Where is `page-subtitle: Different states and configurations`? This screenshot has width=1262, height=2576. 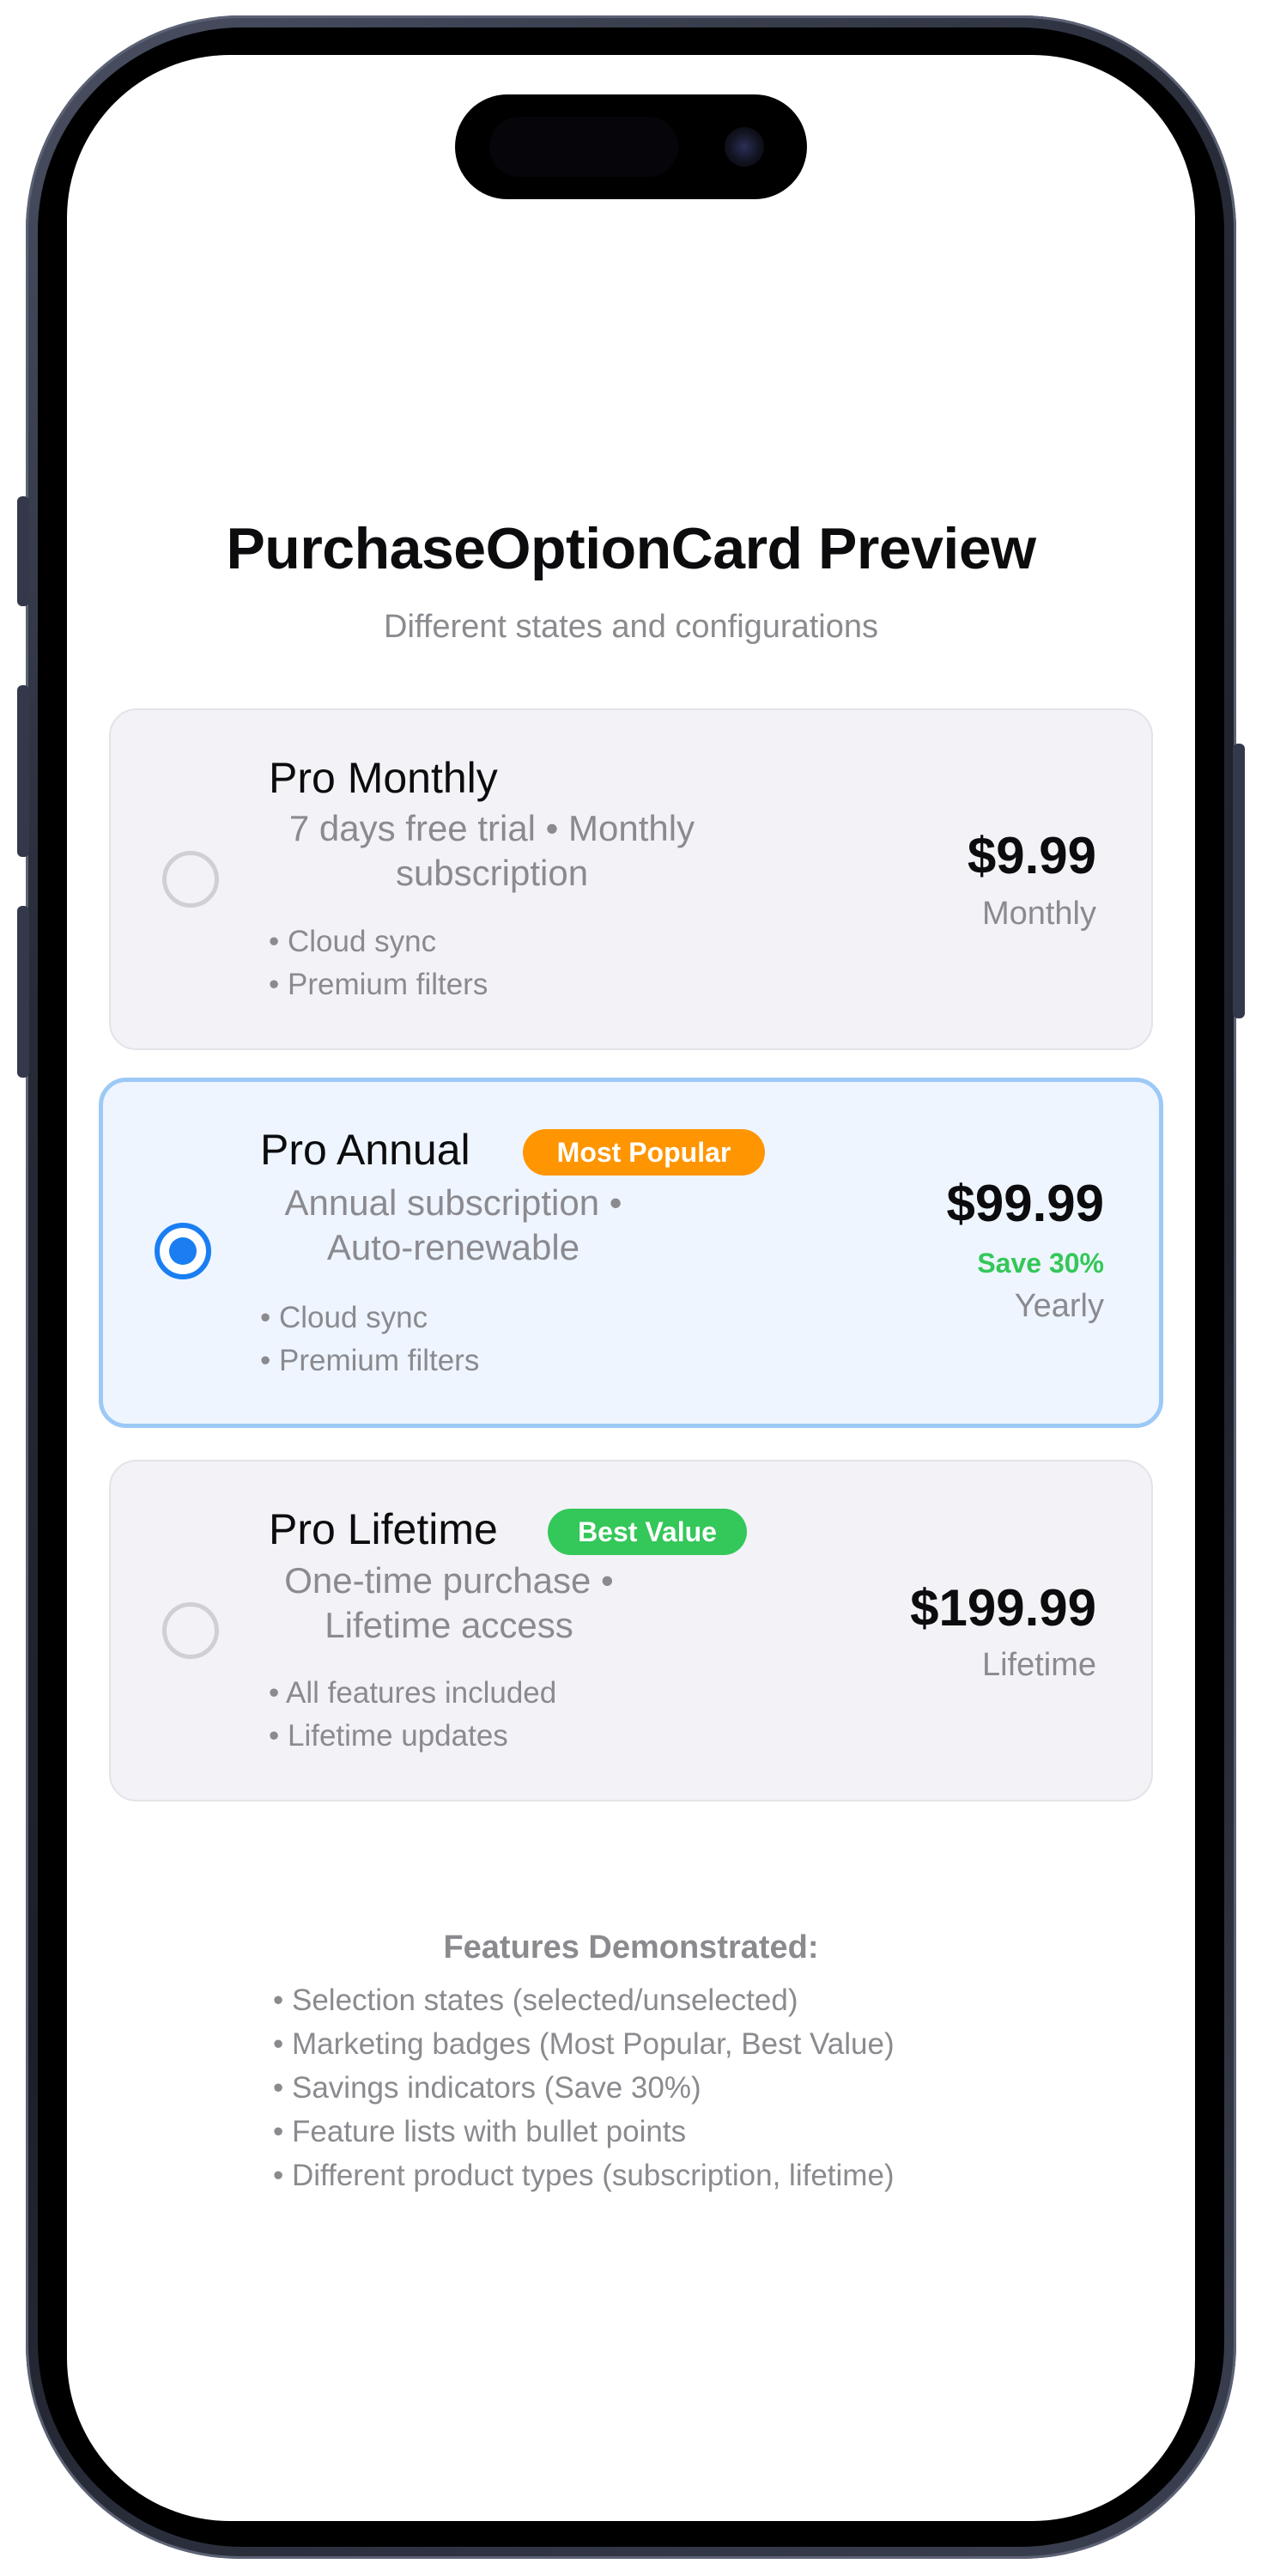 page-subtitle: Different states and configurations is located at coordinates (631, 627).